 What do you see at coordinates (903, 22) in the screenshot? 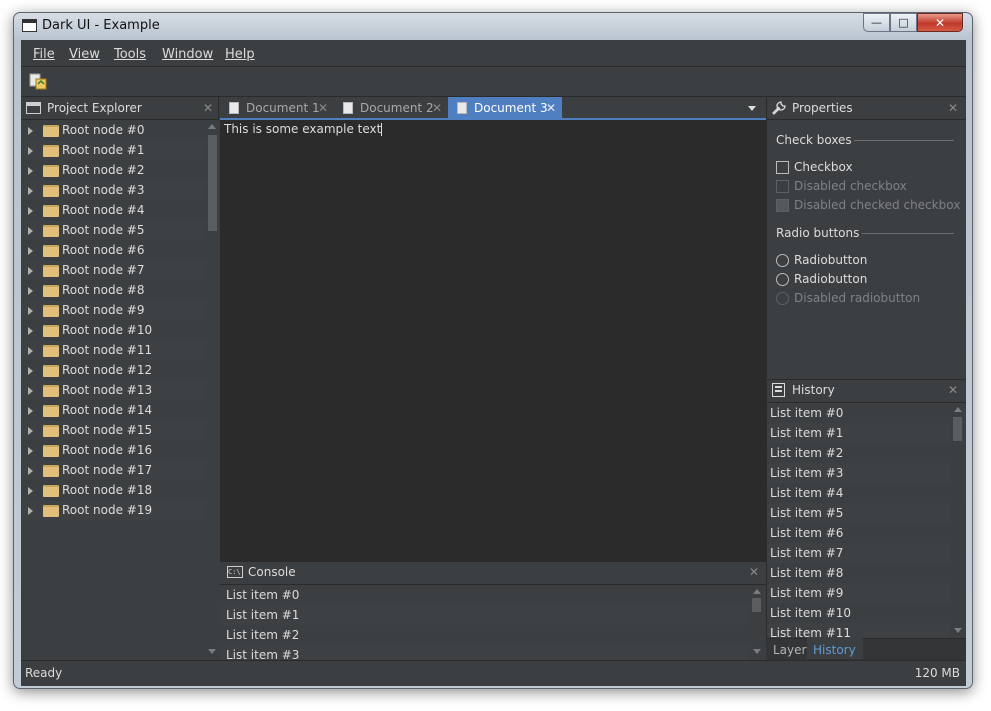
I see `maximize-button: □` at bounding box center [903, 22].